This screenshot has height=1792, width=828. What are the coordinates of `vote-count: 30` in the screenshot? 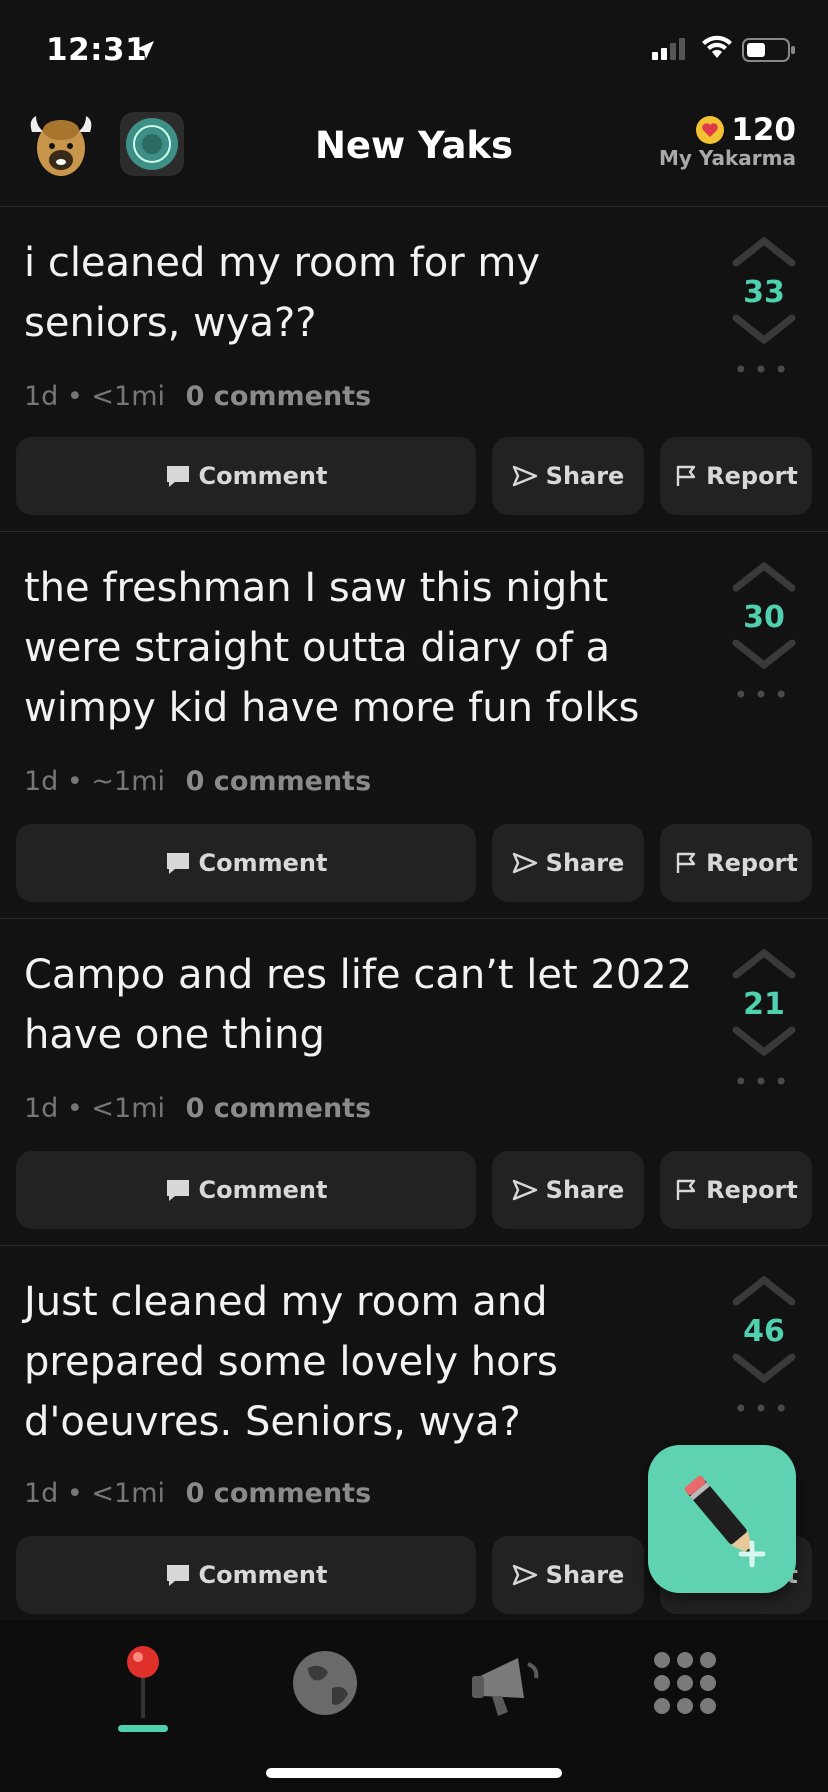 It's located at (764, 617).